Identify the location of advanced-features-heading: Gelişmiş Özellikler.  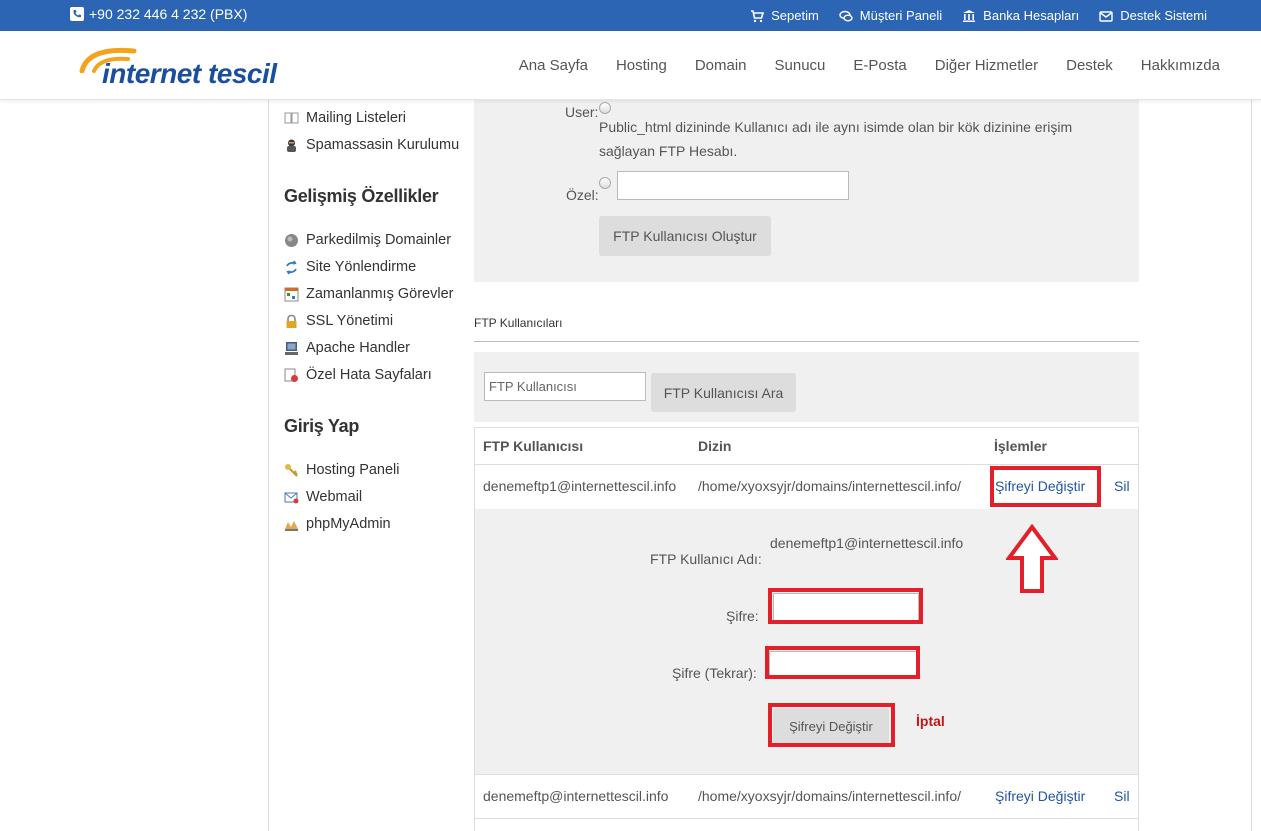
(361, 196).